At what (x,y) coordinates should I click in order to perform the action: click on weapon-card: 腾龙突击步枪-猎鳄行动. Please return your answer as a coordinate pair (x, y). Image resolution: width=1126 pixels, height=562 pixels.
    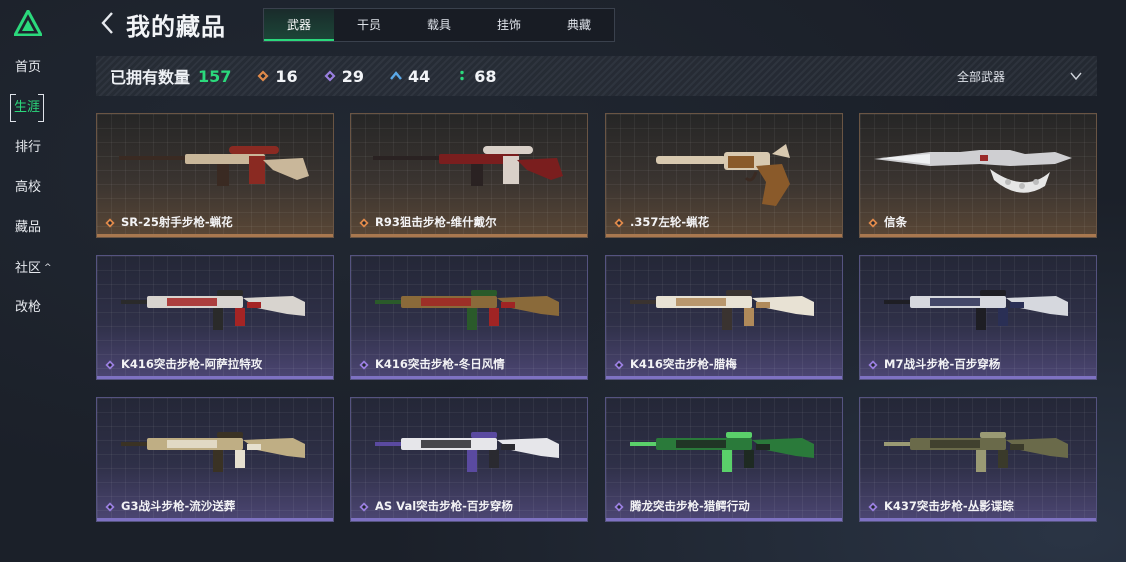
    Looking at the image, I should click on (724, 459).